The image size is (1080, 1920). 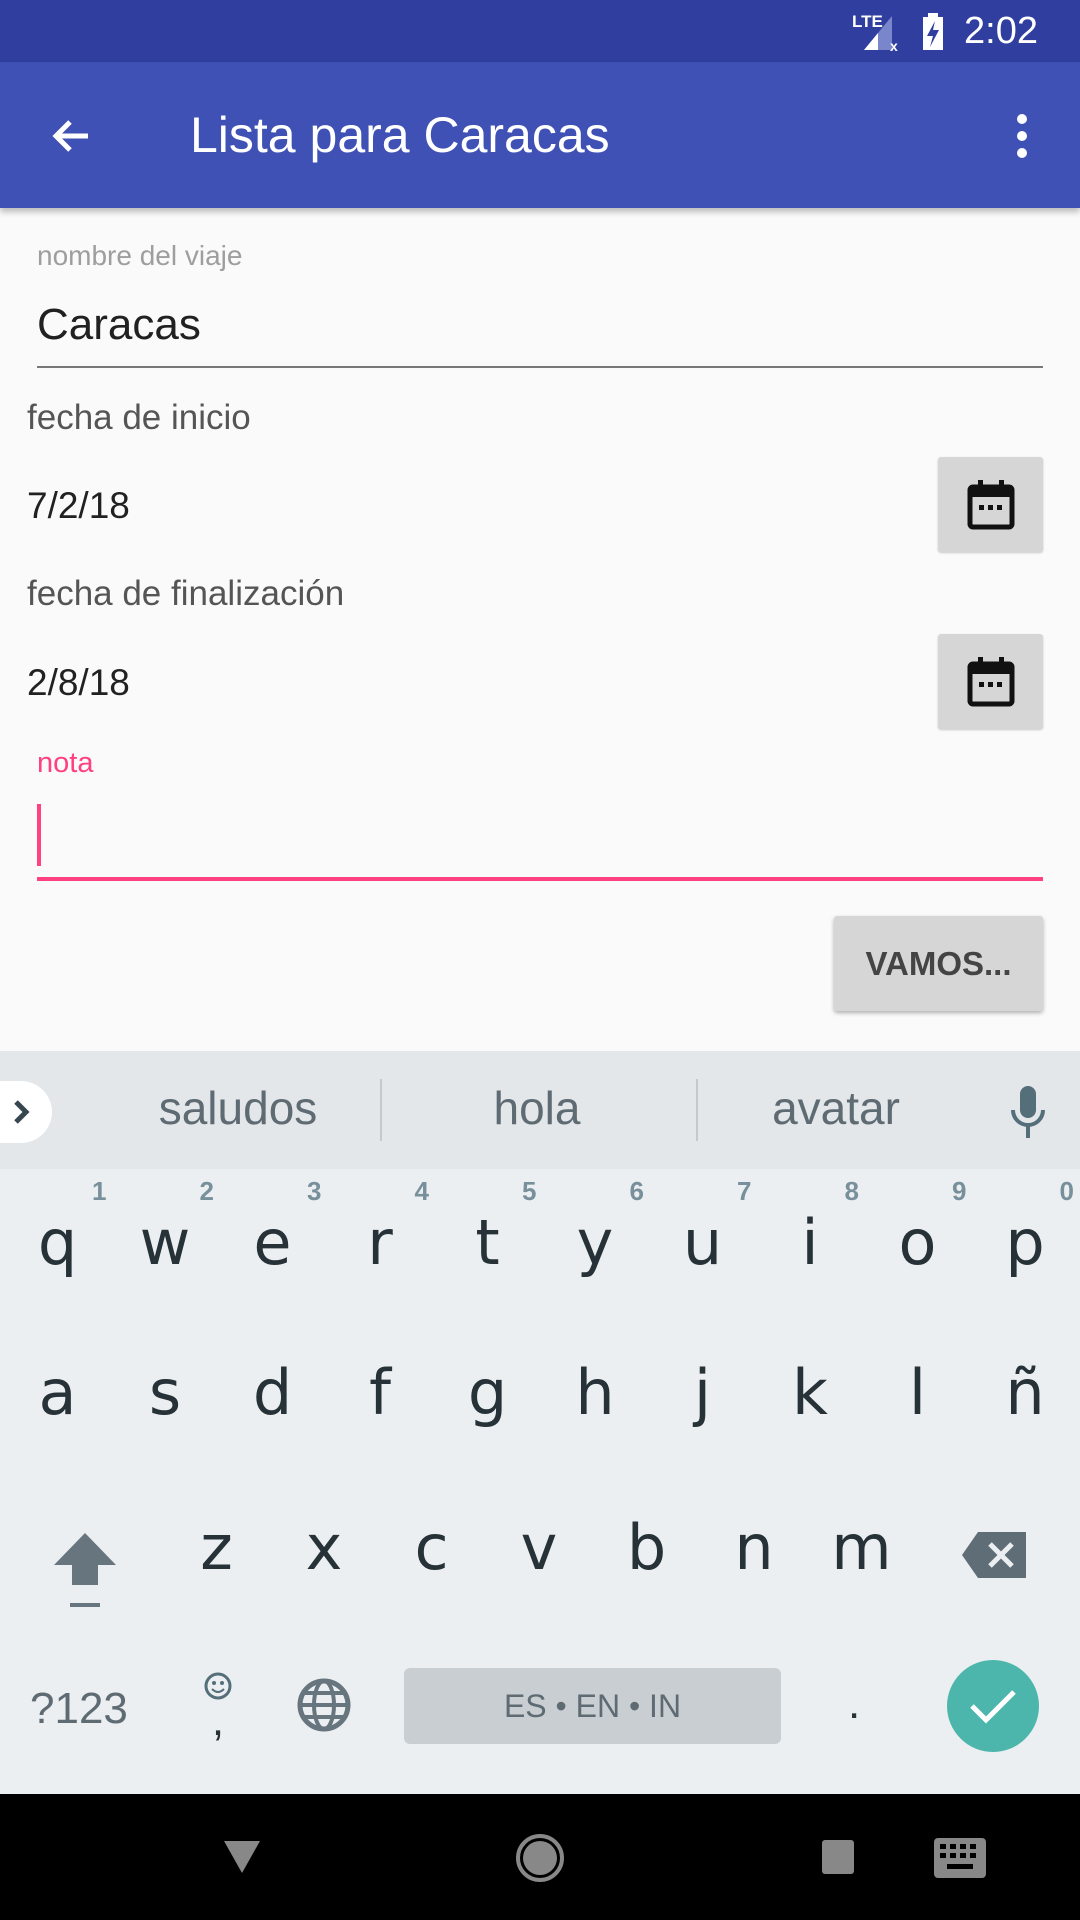 What do you see at coordinates (206, 1191) in the screenshot?
I see `key-hint-number: 2` at bounding box center [206, 1191].